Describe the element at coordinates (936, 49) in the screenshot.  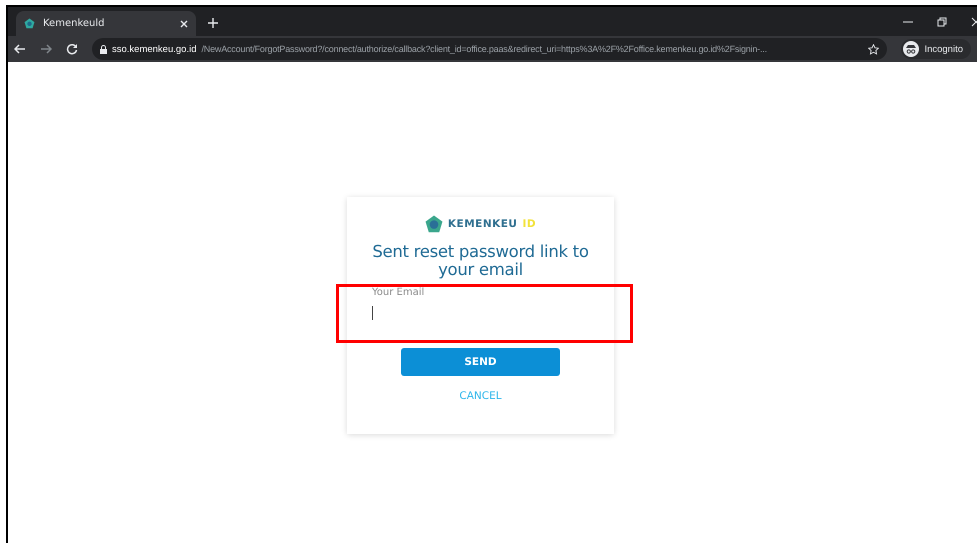
I see `profile-button: Incognito` at that location.